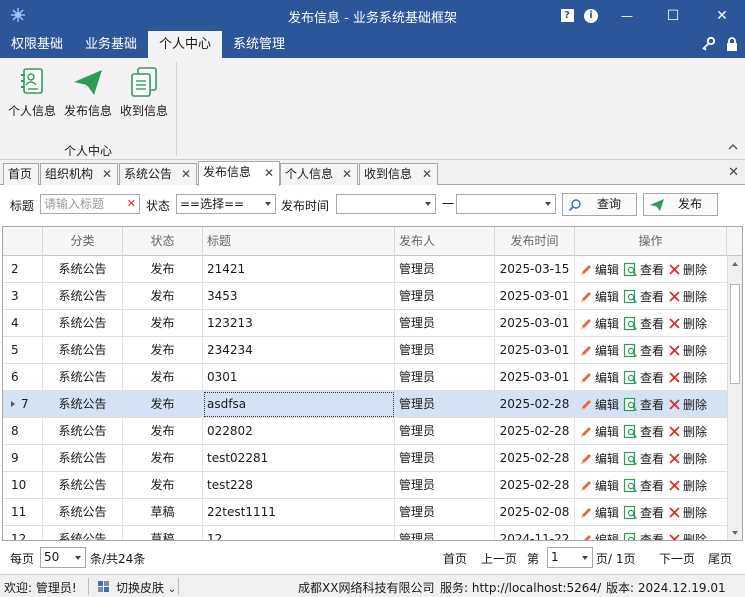  What do you see at coordinates (733, 172) in the screenshot?
I see `close-all-tabs-icon: ✕` at bounding box center [733, 172].